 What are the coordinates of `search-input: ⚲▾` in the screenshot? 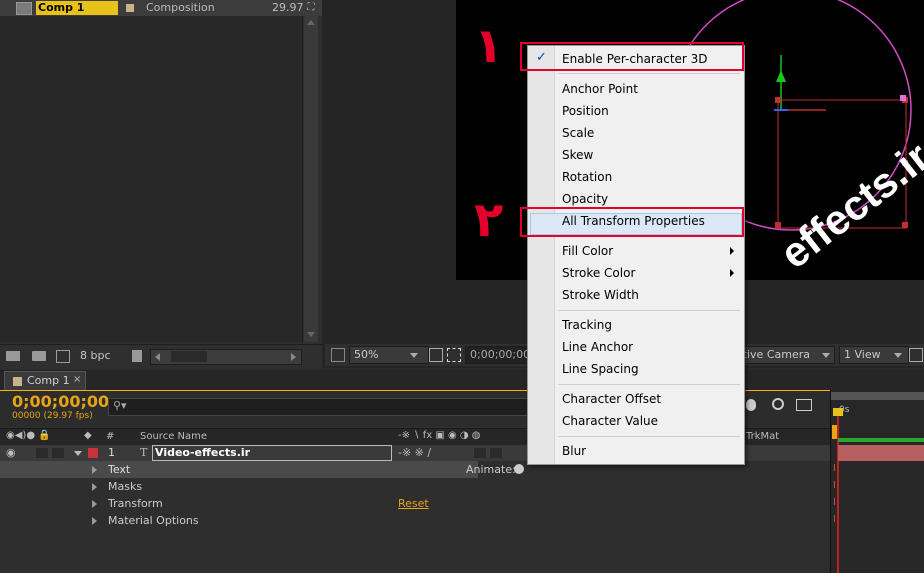 It's located at (319, 407).